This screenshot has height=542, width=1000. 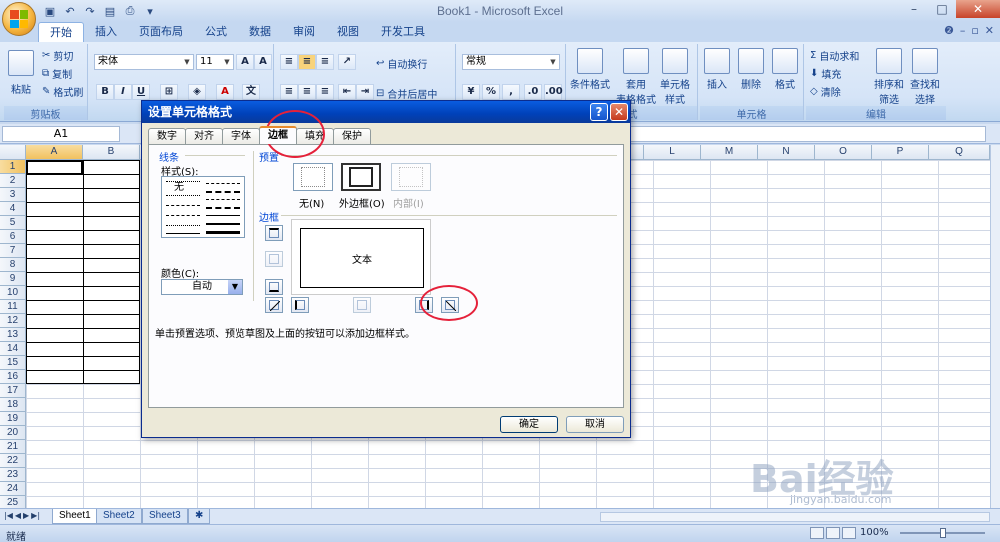 I want to click on page-break-view-button, so click(x=849, y=533).